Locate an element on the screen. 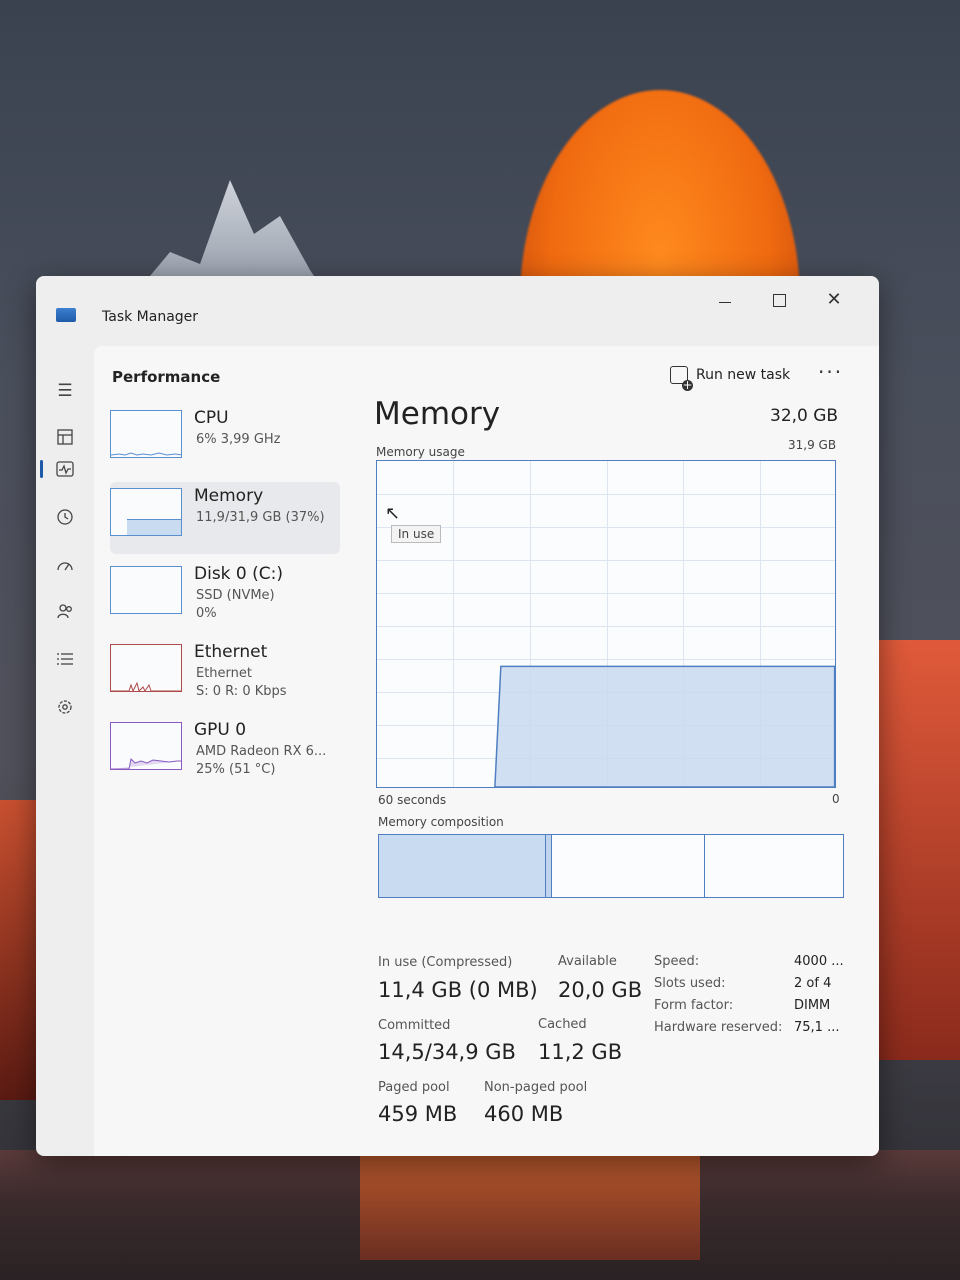 The width and height of the screenshot is (960, 1280). hamburger-menu-icon: ☰ is located at coordinates (65, 391).